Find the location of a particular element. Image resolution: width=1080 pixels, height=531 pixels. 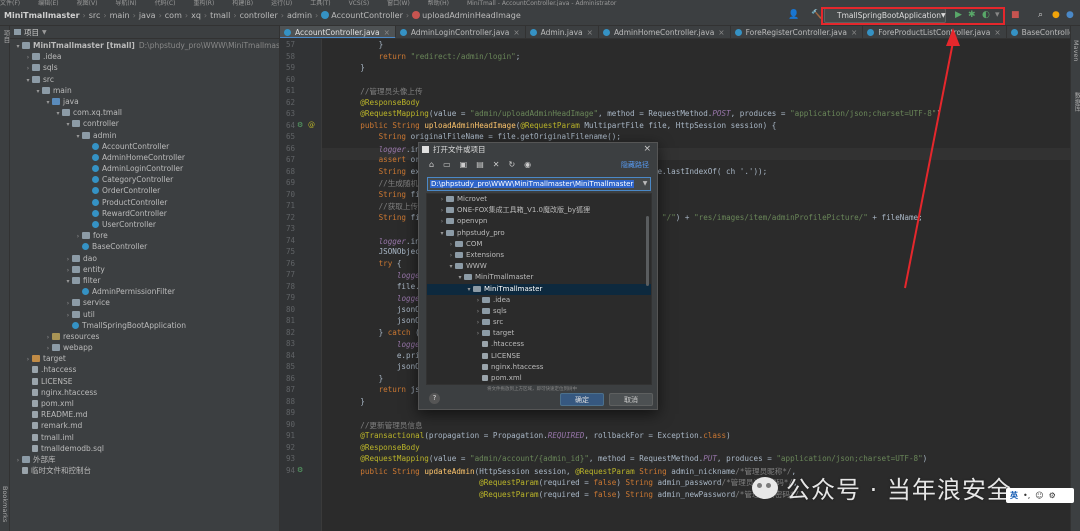

breadcrumb-item: com is located at coordinates (173, 15).